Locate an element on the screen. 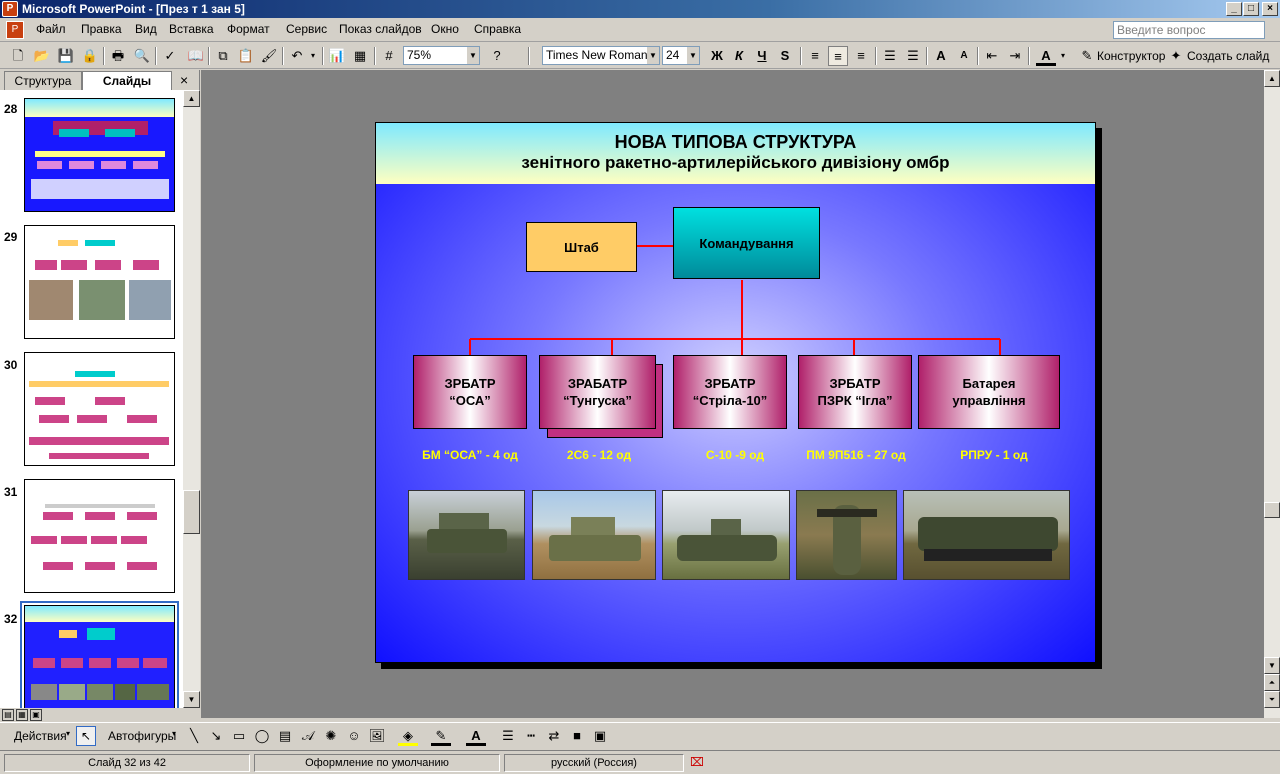 The height and width of the screenshot is (774, 1280). photo-igla is located at coordinates (846, 535).